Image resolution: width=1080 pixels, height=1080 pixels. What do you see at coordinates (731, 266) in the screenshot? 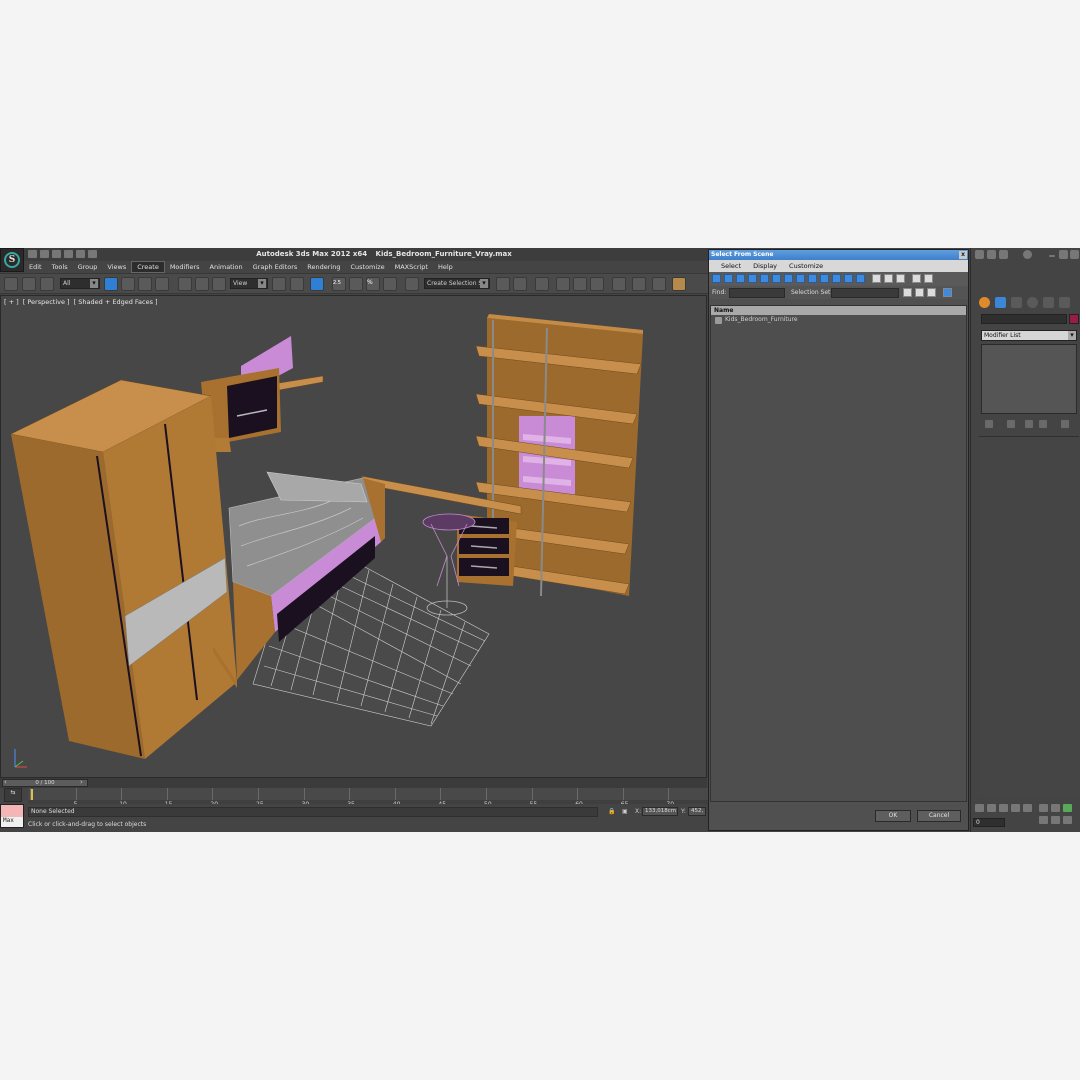
I see `dialog-menu-select: Select` at bounding box center [731, 266].